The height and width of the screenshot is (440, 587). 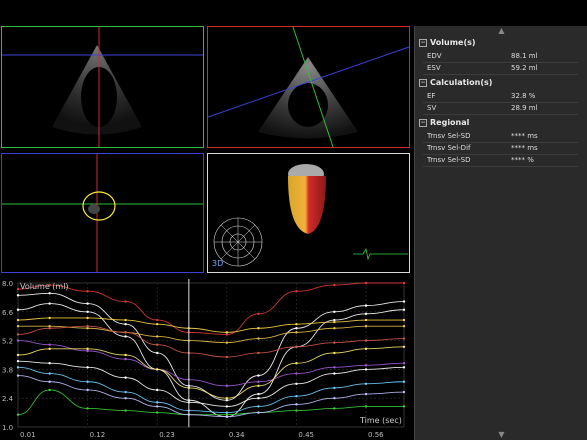 What do you see at coordinates (501, 96) in the screenshot?
I see `measurement-row: EF 32.8 %` at bounding box center [501, 96].